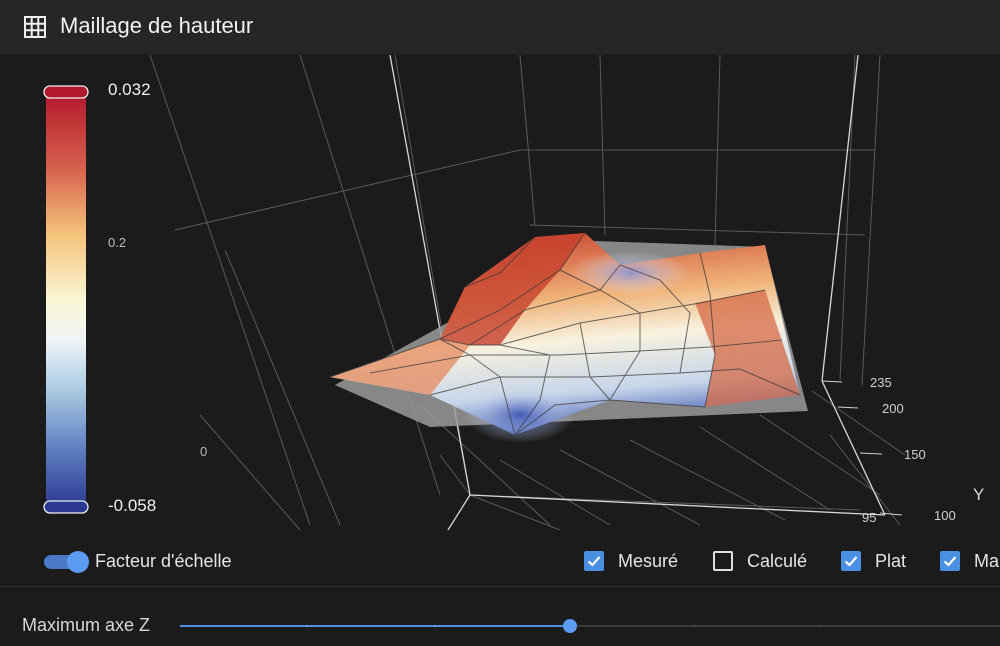 Image resolution: width=1000 pixels, height=646 pixels. Describe the element at coordinates (157, 25) in the screenshot. I see `panel-title: Maillage de hauteur` at that location.